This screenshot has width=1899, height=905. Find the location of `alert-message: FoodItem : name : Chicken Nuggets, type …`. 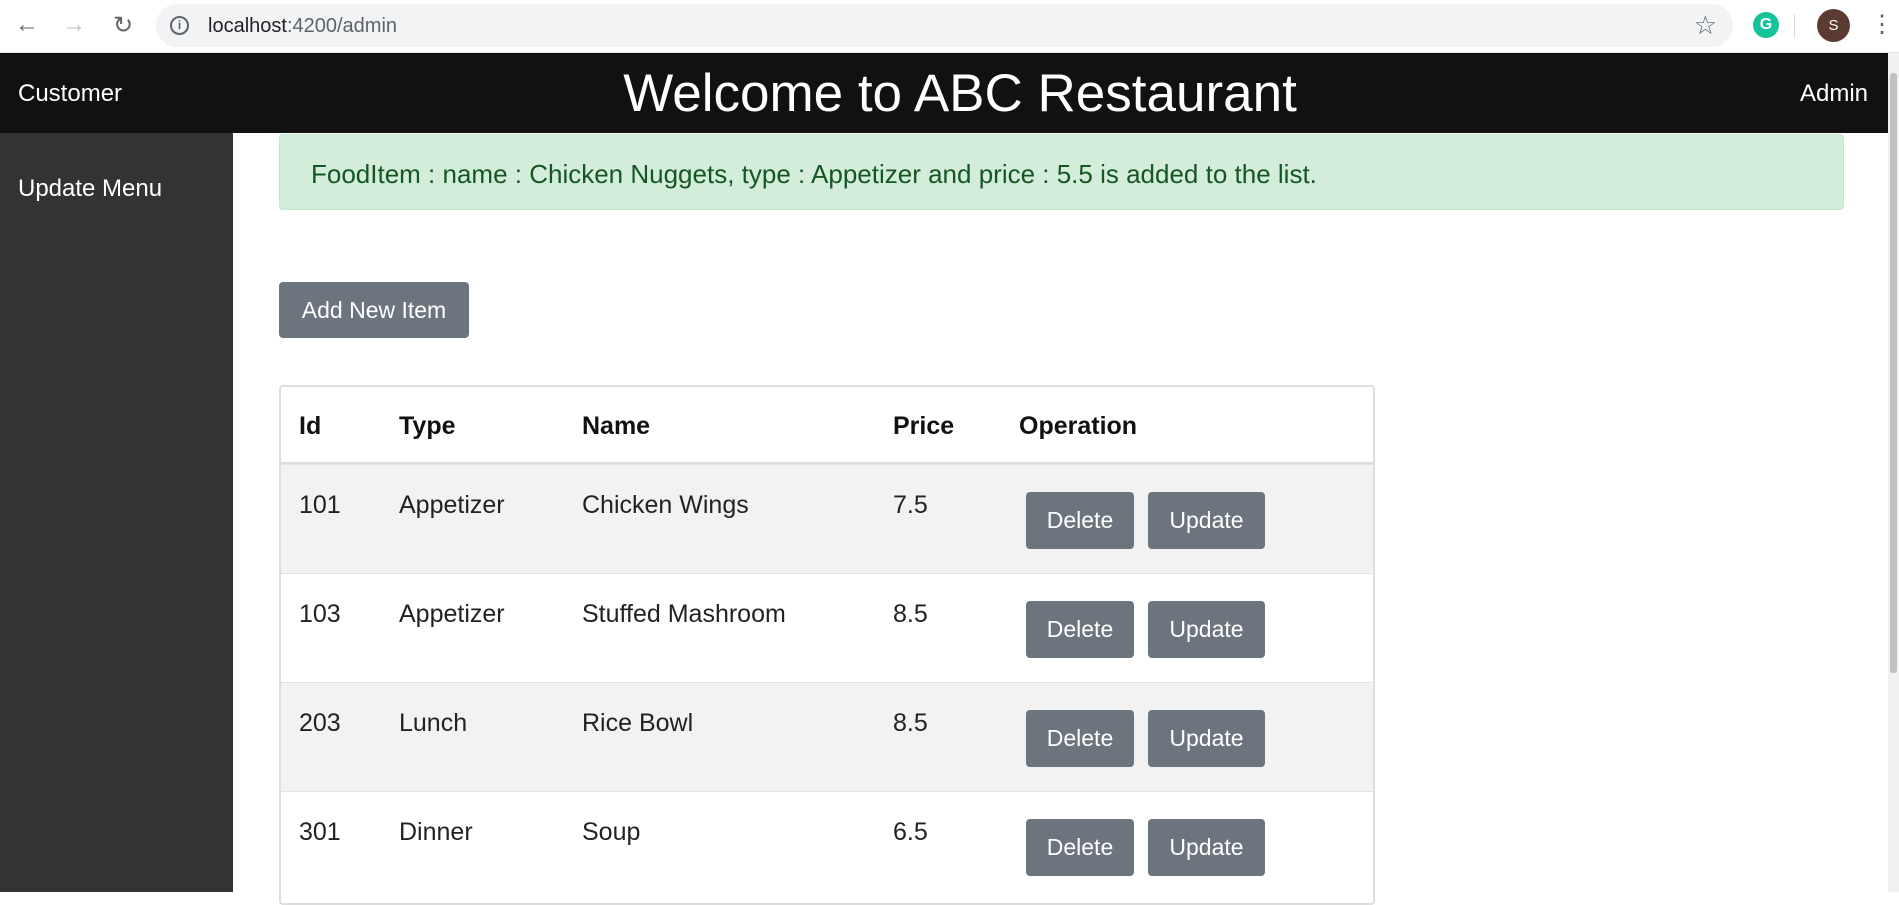

alert-message: FoodItem : name : Chicken Nuggets, type … is located at coordinates (814, 174).